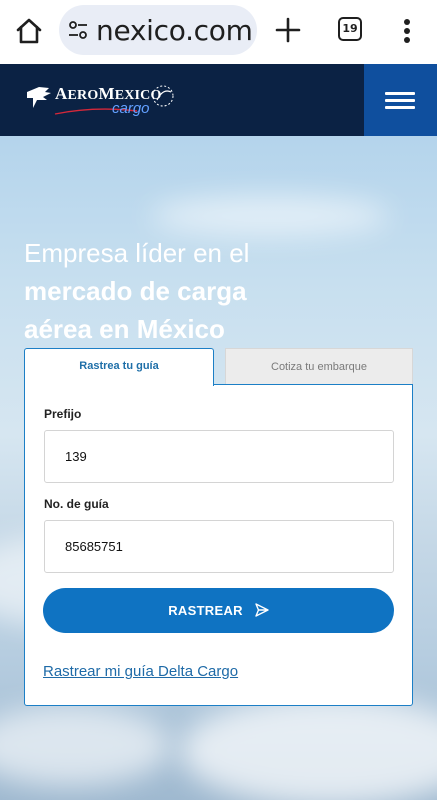  Describe the element at coordinates (119, 367) in the screenshot. I see `tab-track-guide: Rastrea tu guía` at that location.